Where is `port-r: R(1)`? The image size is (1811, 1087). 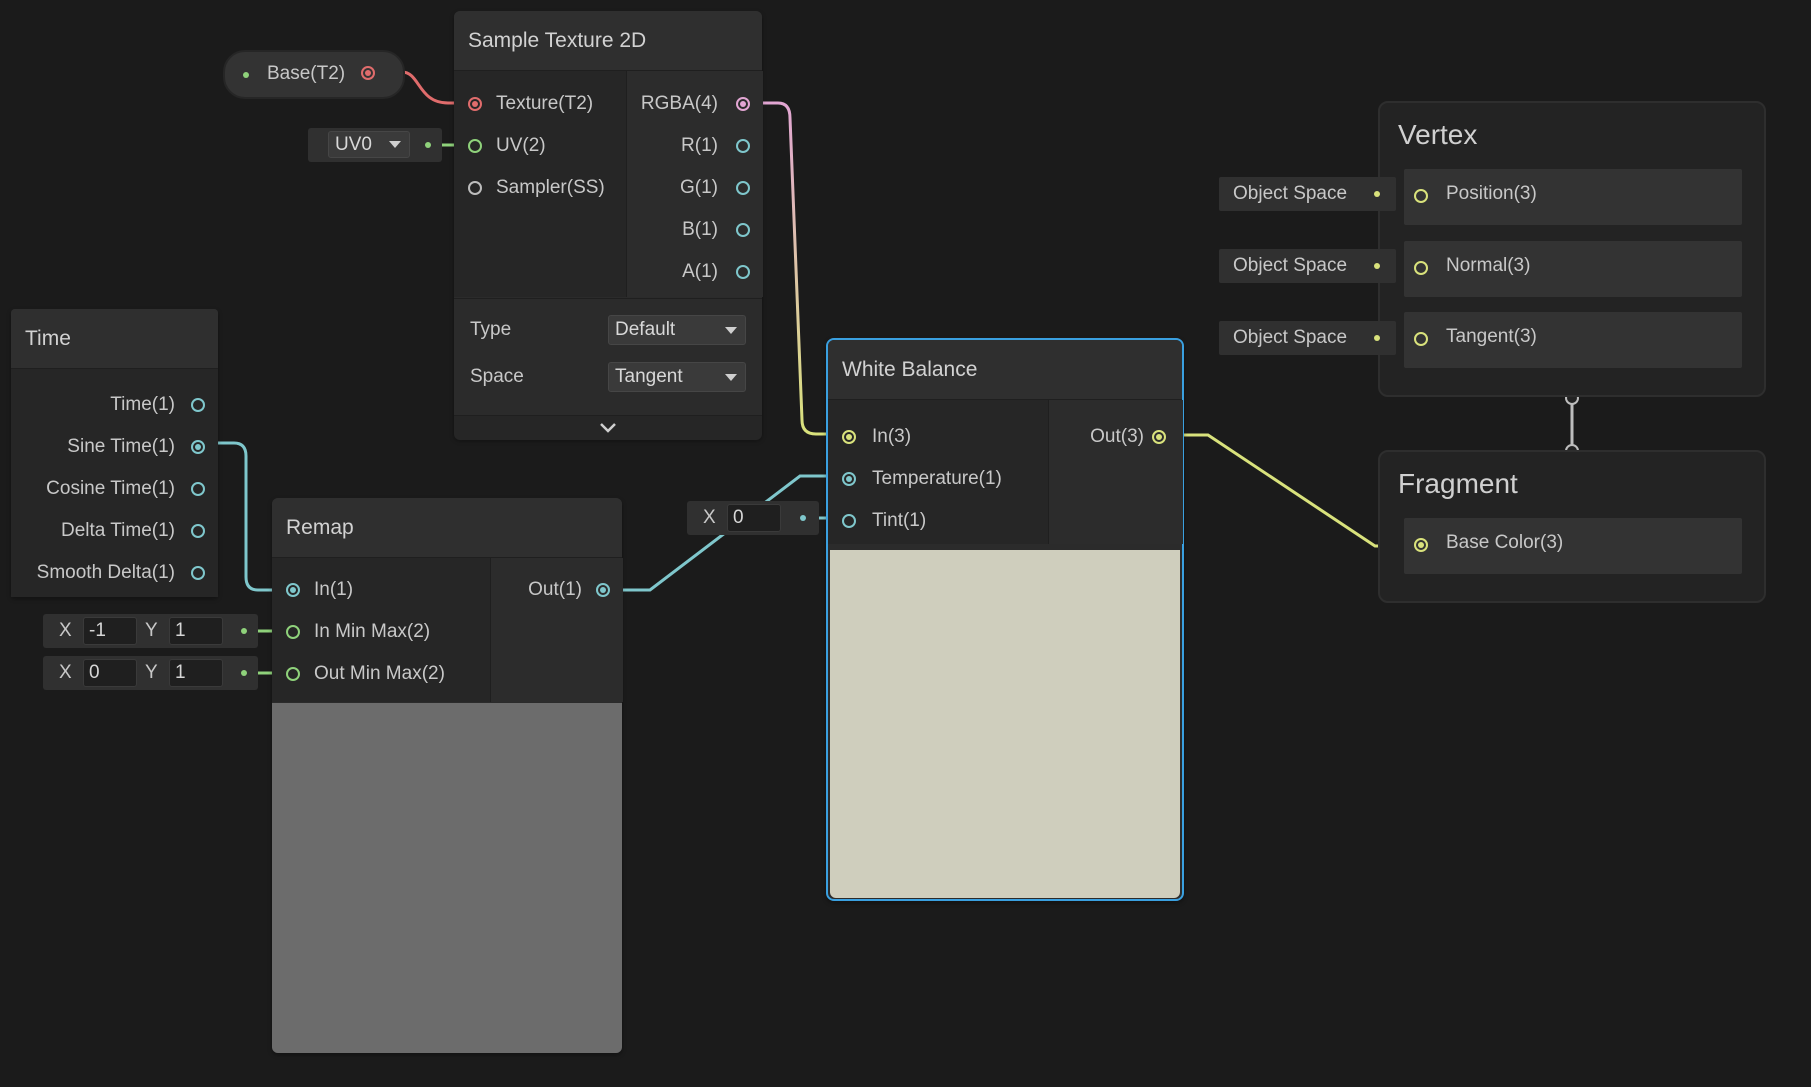 port-r: R(1) is located at coordinates (694, 146).